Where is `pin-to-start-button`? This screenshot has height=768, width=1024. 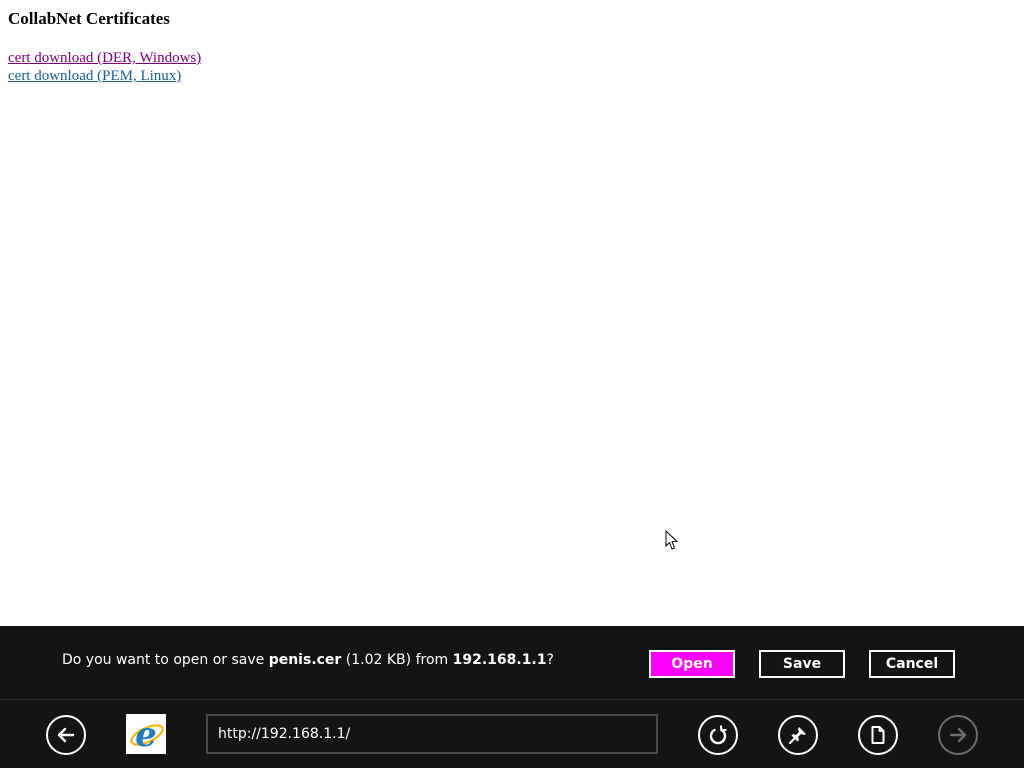 pin-to-start-button is located at coordinates (798, 735).